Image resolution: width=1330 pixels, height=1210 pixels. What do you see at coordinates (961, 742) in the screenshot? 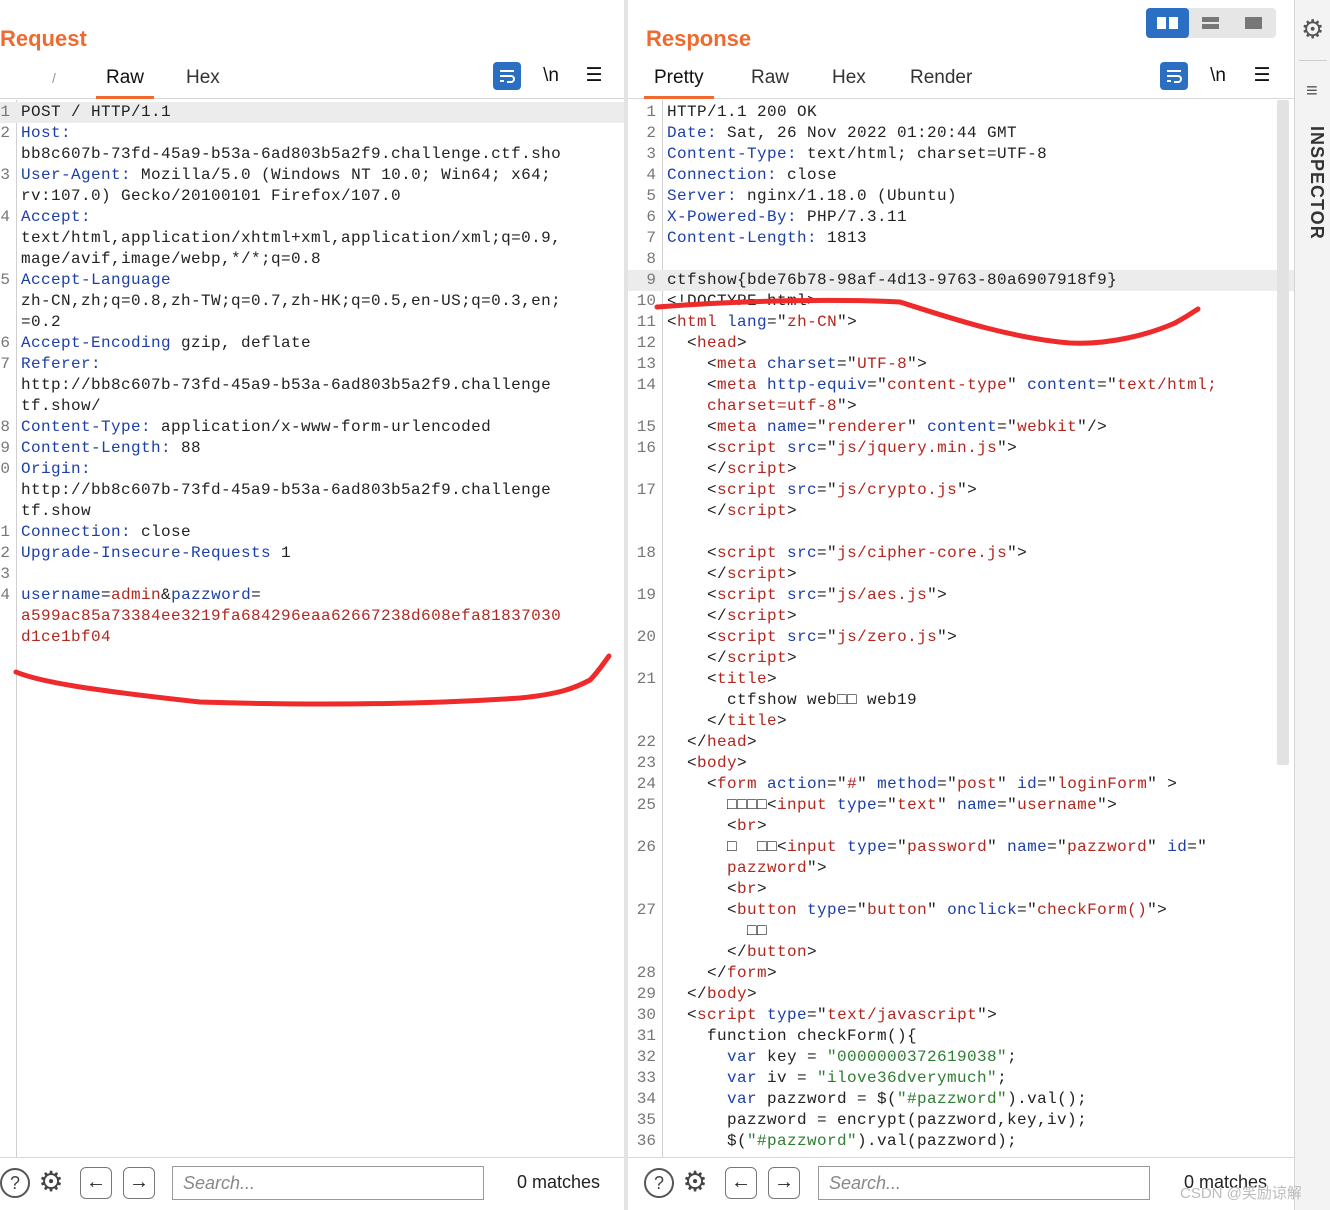
I see `code-line: 22 </head>` at bounding box center [961, 742].